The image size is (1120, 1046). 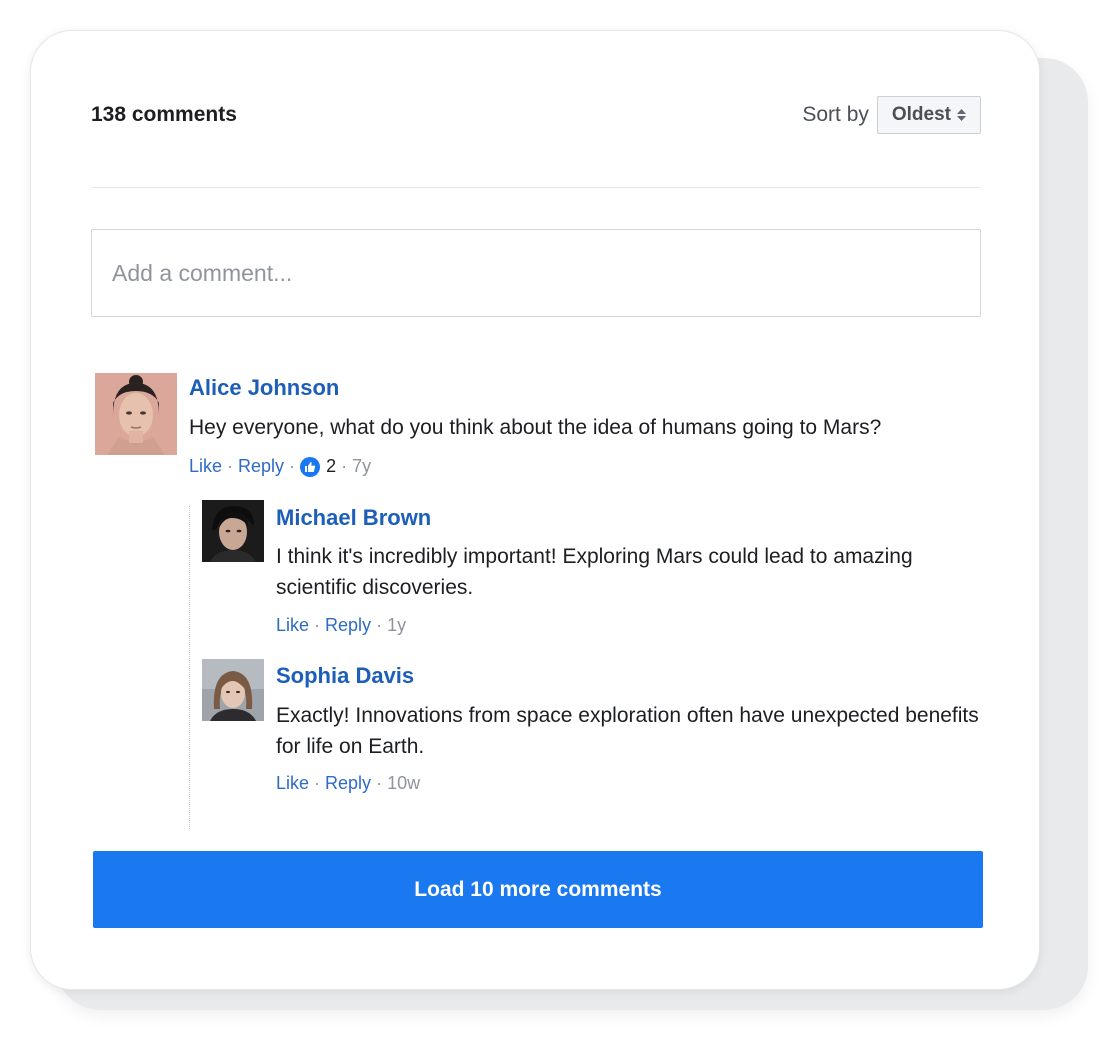 I want to click on comment-author: Alice Johnson, so click(x=264, y=388).